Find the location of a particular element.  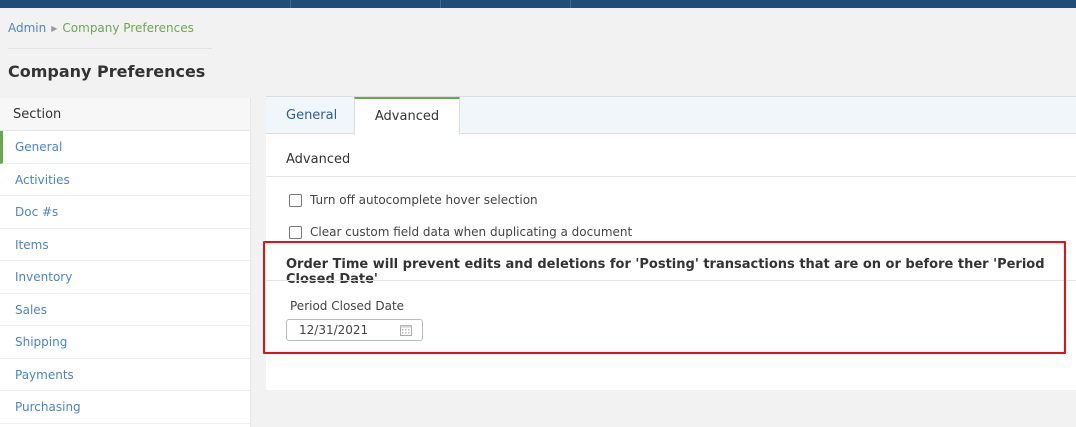

heading-divider is located at coordinates (671, 176).